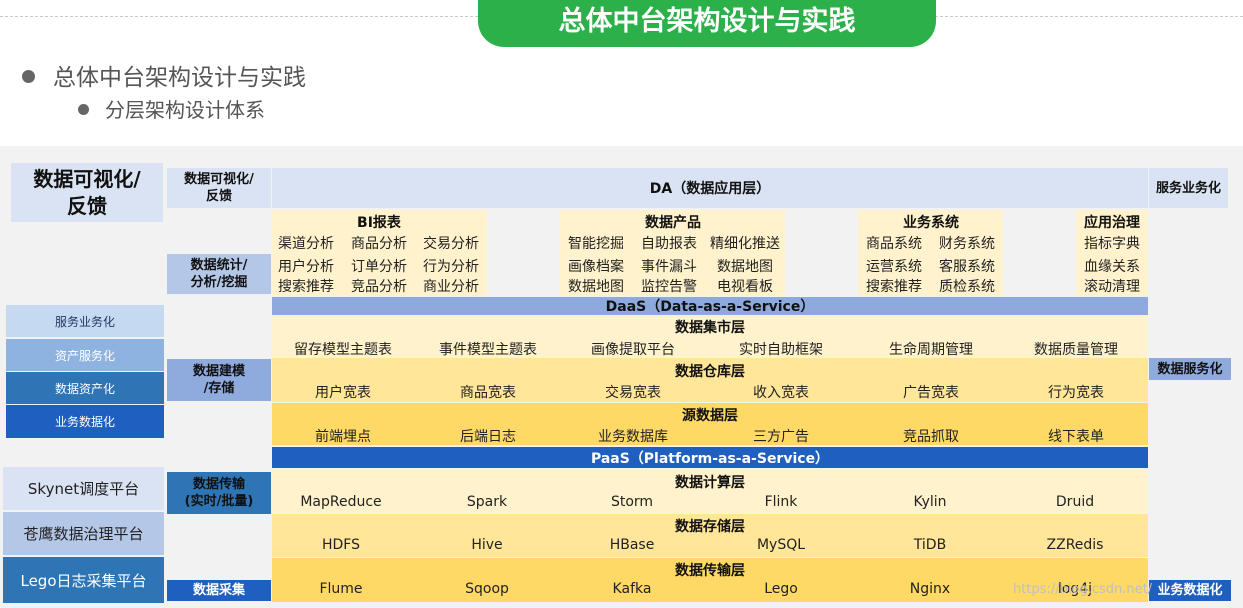 The width and height of the screenshot is (1243, 608). I want to click on stack-label: 数据资产化, so click(84, 388).